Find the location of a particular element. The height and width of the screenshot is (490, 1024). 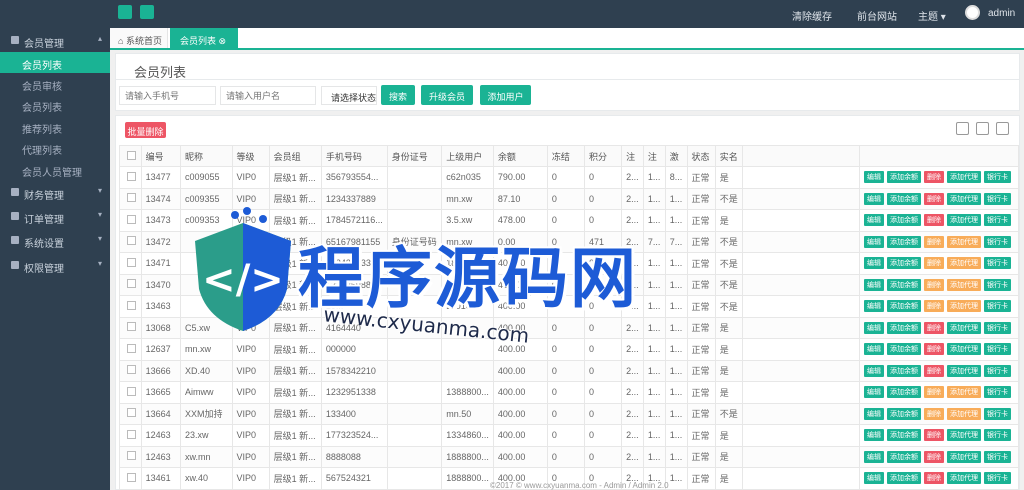

sidebar-item-member-review: 会员审核 is located at coordinates (55, 83).